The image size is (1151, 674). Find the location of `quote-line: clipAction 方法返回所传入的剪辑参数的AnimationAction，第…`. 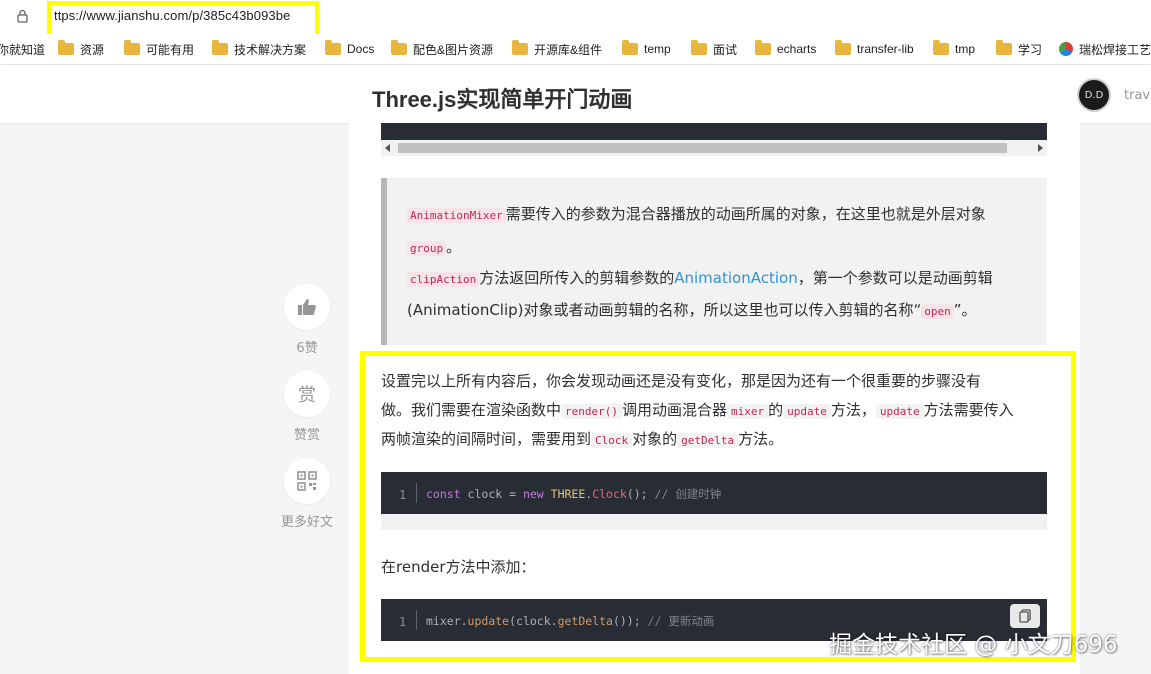

quote-line: clipAction 方法返回所传入的剪辑参数的AnimationAction，第… is located at coordinates (700, 277).